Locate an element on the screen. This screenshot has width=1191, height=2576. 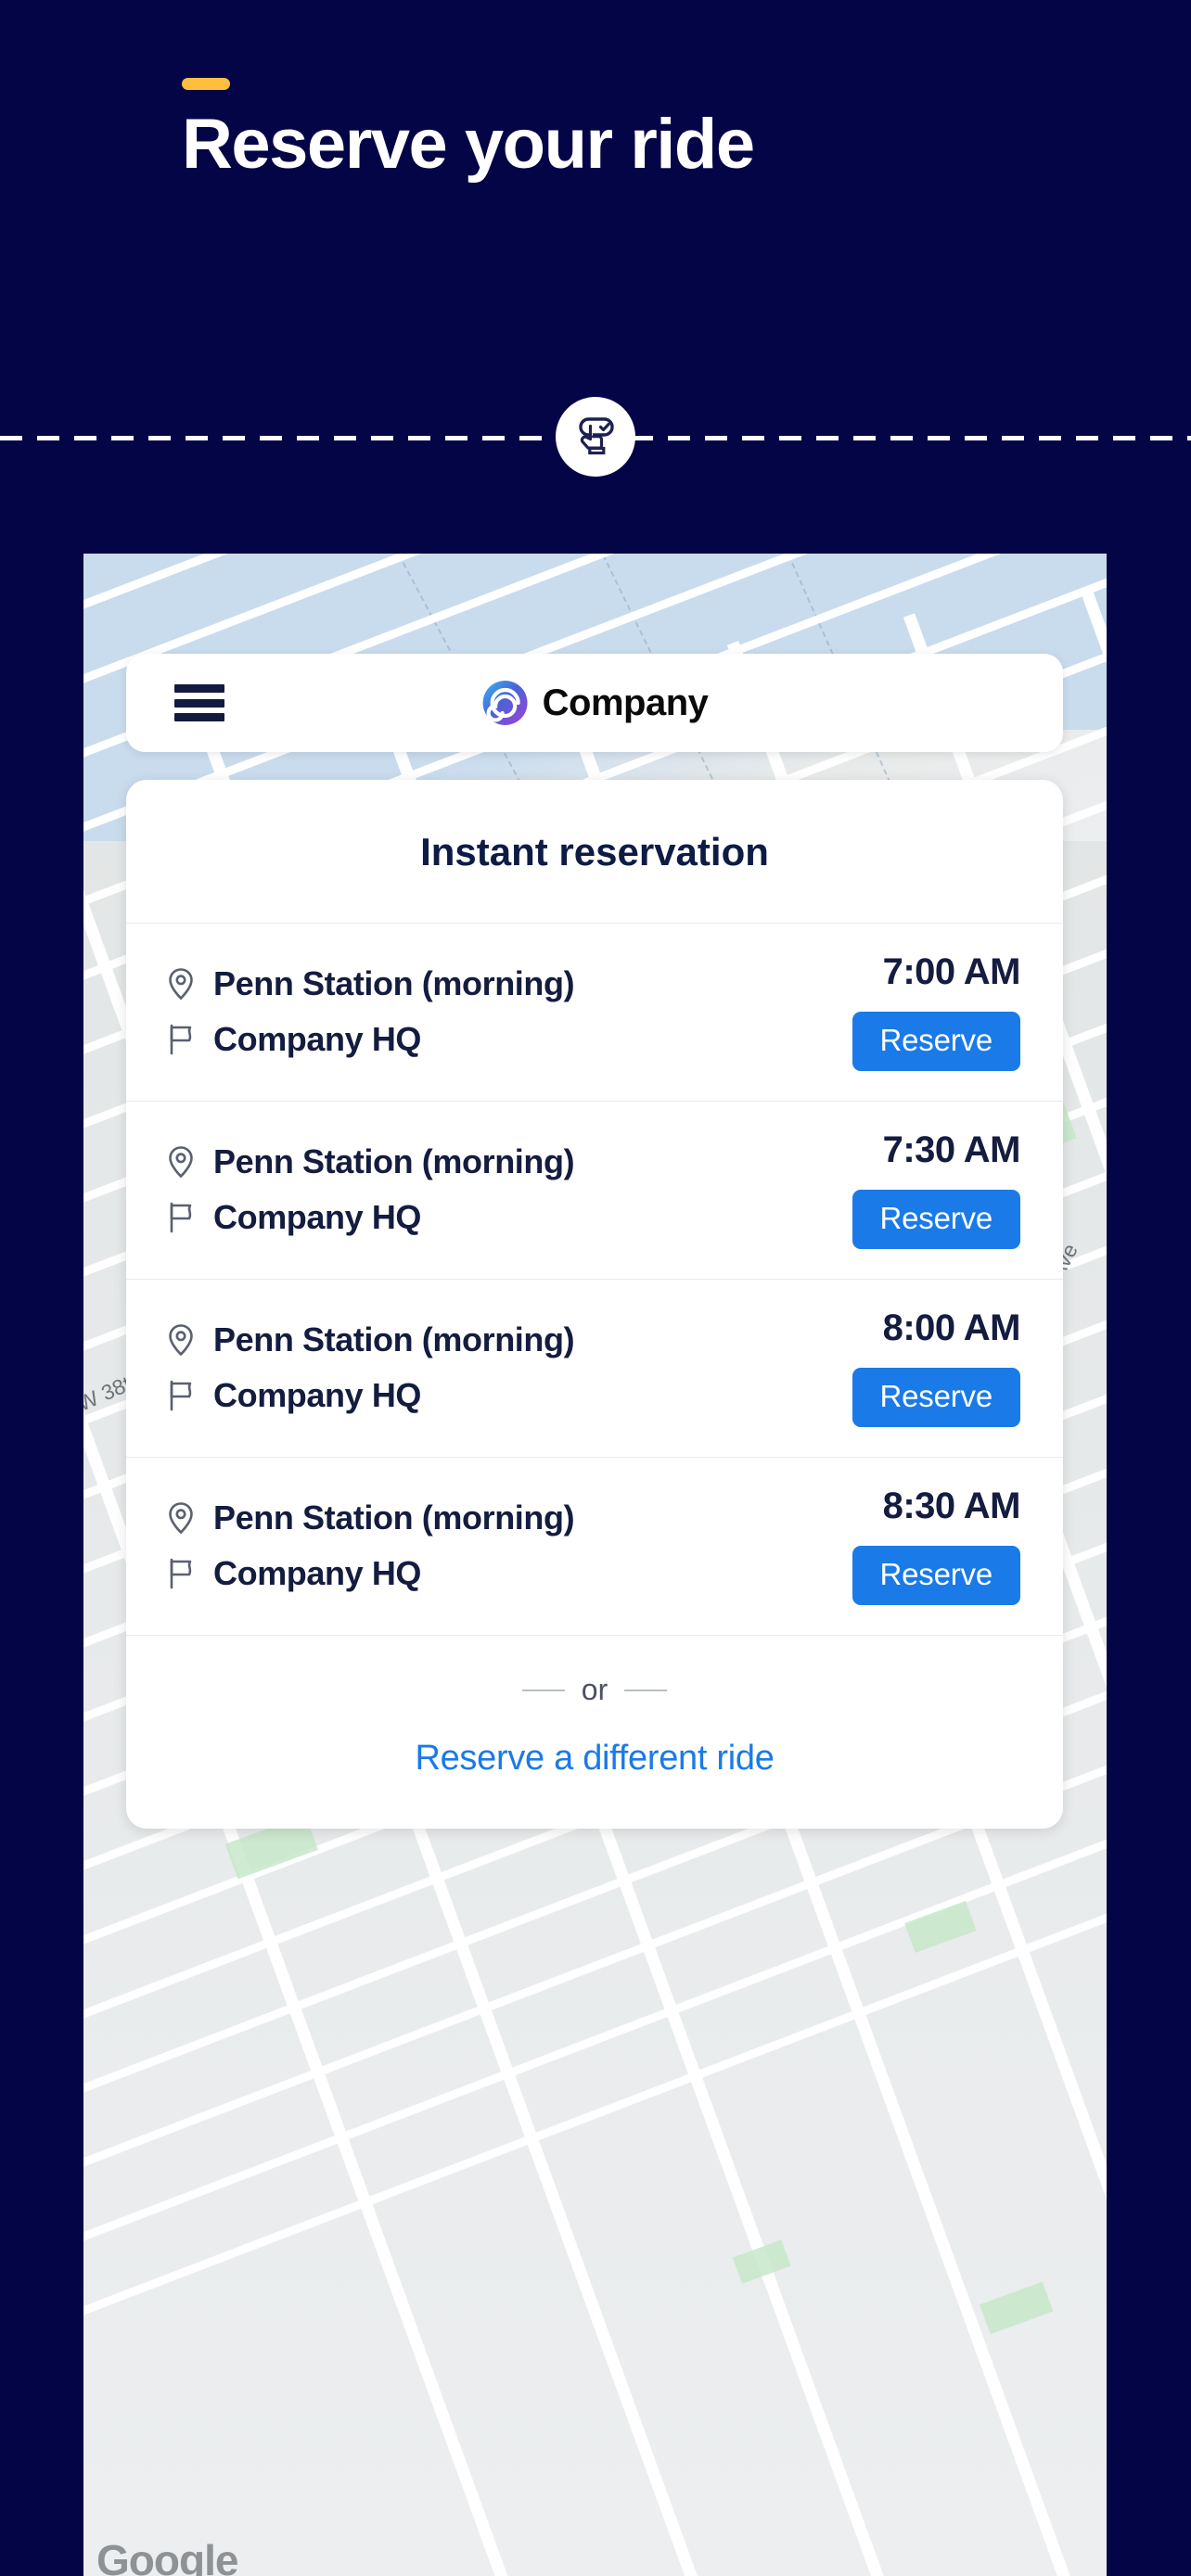
accent-bar is located at coordinates (206, 84).